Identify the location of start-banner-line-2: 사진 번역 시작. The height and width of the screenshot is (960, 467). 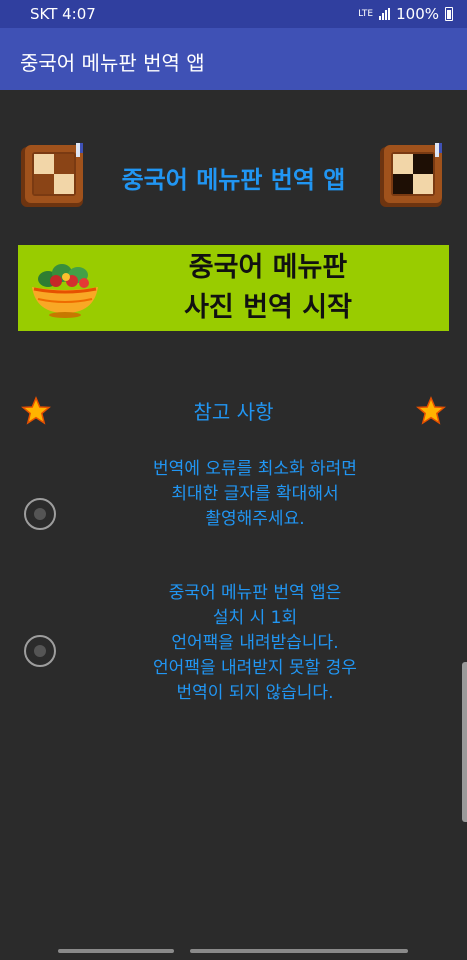
(268, 307).